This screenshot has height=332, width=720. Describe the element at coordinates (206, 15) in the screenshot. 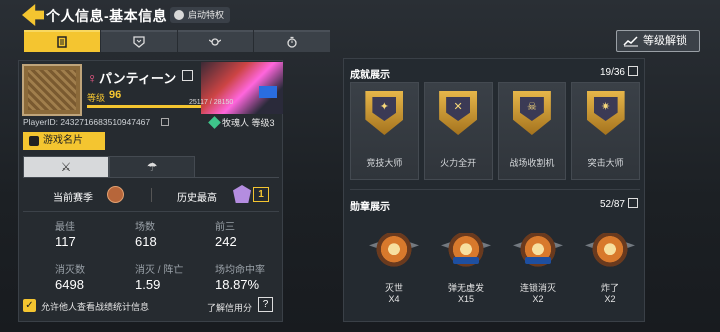

I see `privilege-label: 启动特权` at that location.